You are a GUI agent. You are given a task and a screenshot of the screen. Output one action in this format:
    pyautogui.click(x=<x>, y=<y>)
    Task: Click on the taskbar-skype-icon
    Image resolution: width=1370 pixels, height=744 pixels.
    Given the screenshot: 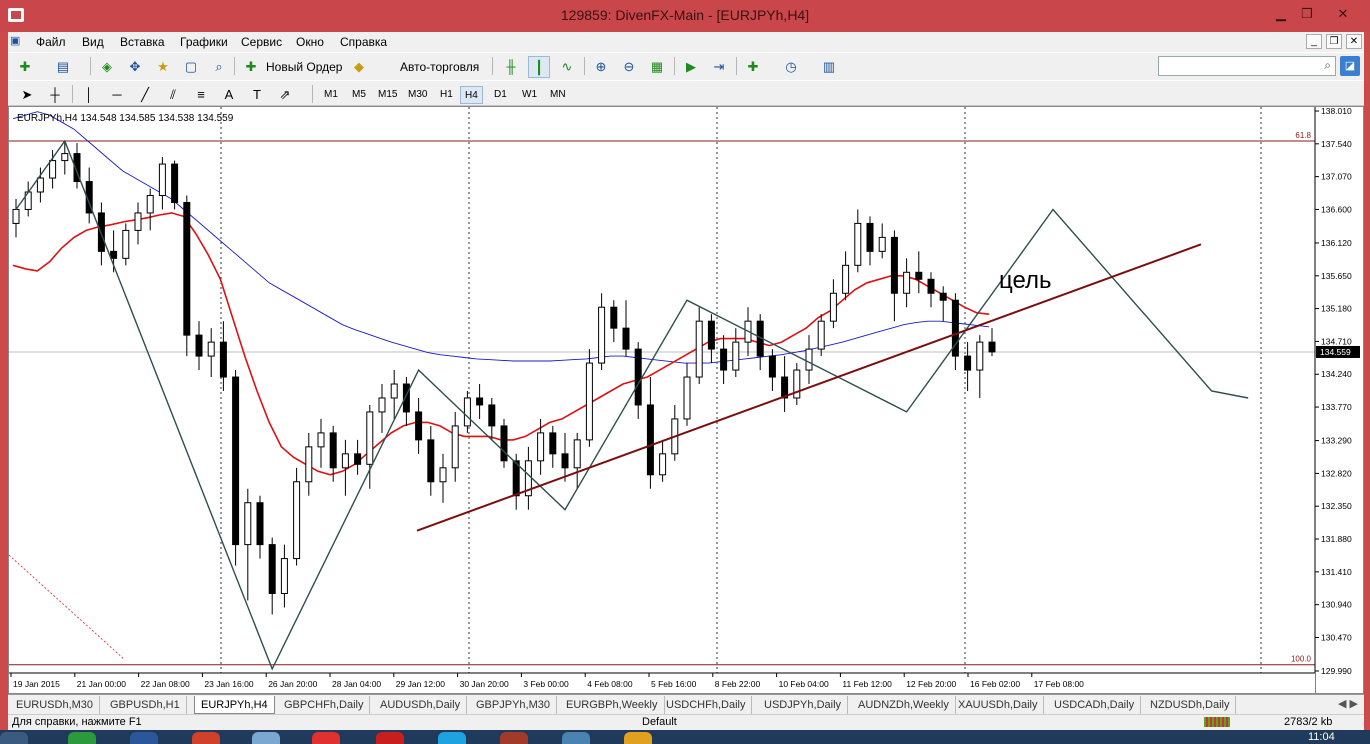 What is the action you would take?
    pyautogui.click(x=452, y=738)
    